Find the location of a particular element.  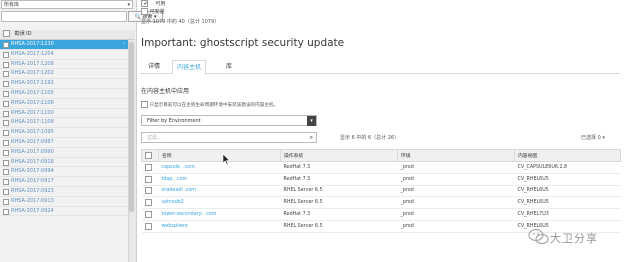

advisory-item: RHSA-2017:0917 is located at coordinates (64, 182).